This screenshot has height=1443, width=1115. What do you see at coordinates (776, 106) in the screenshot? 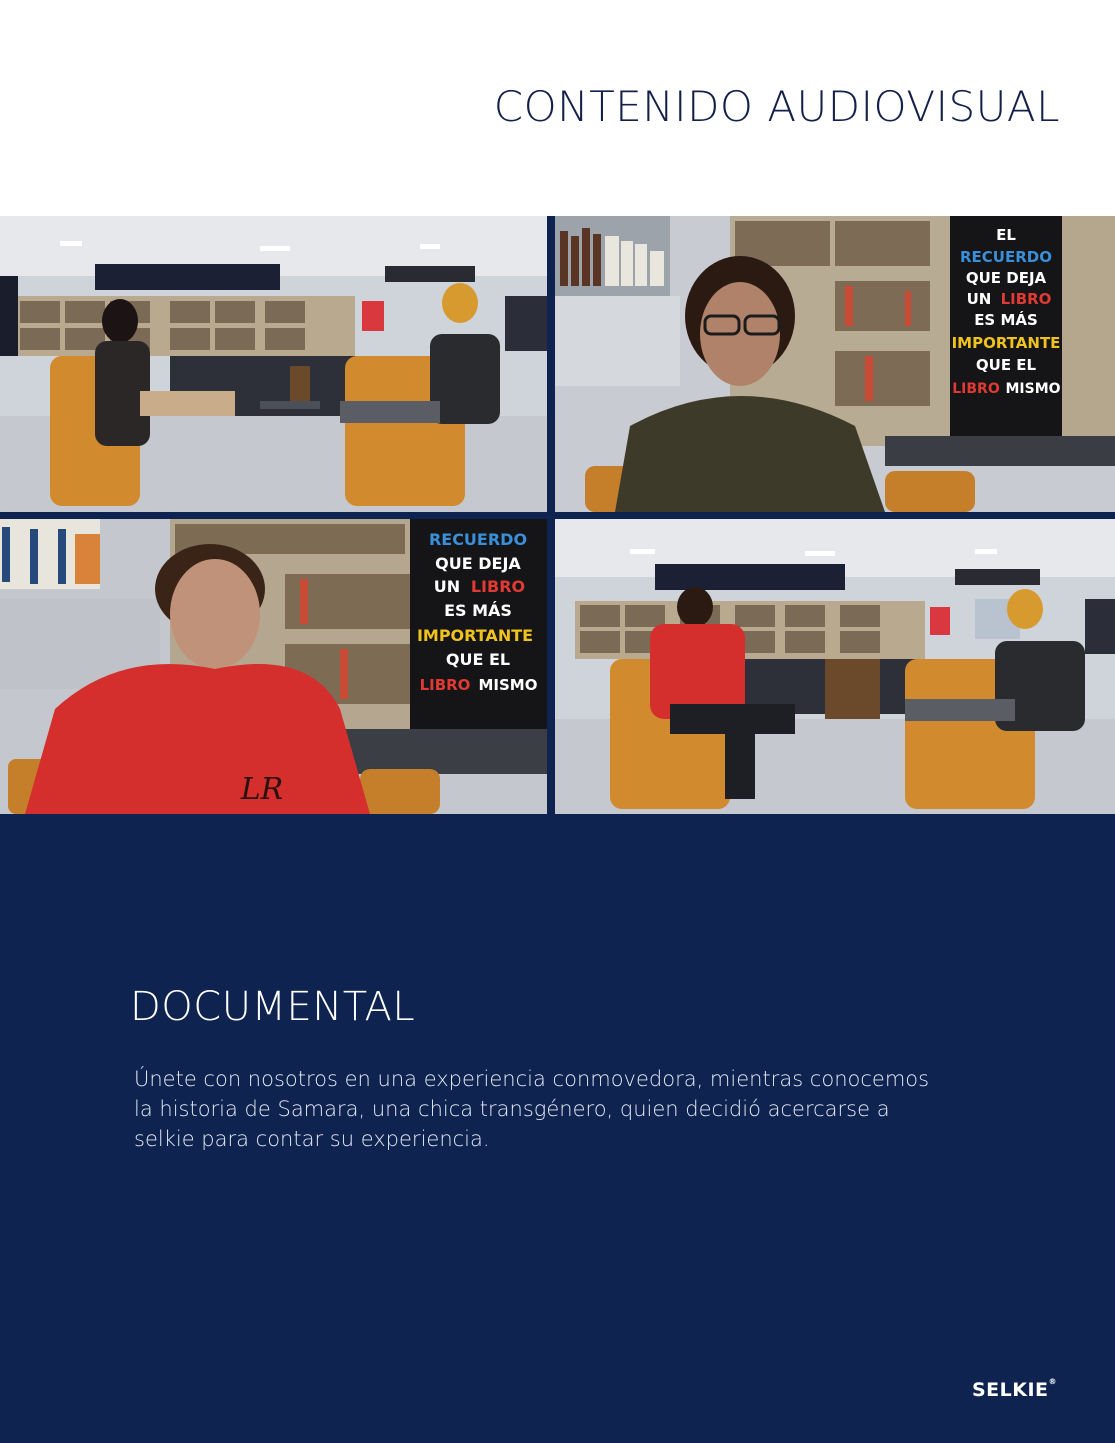
I see `page-title: CONTENIDO AUDIOVISUAL` at bounding box center [776, 106].